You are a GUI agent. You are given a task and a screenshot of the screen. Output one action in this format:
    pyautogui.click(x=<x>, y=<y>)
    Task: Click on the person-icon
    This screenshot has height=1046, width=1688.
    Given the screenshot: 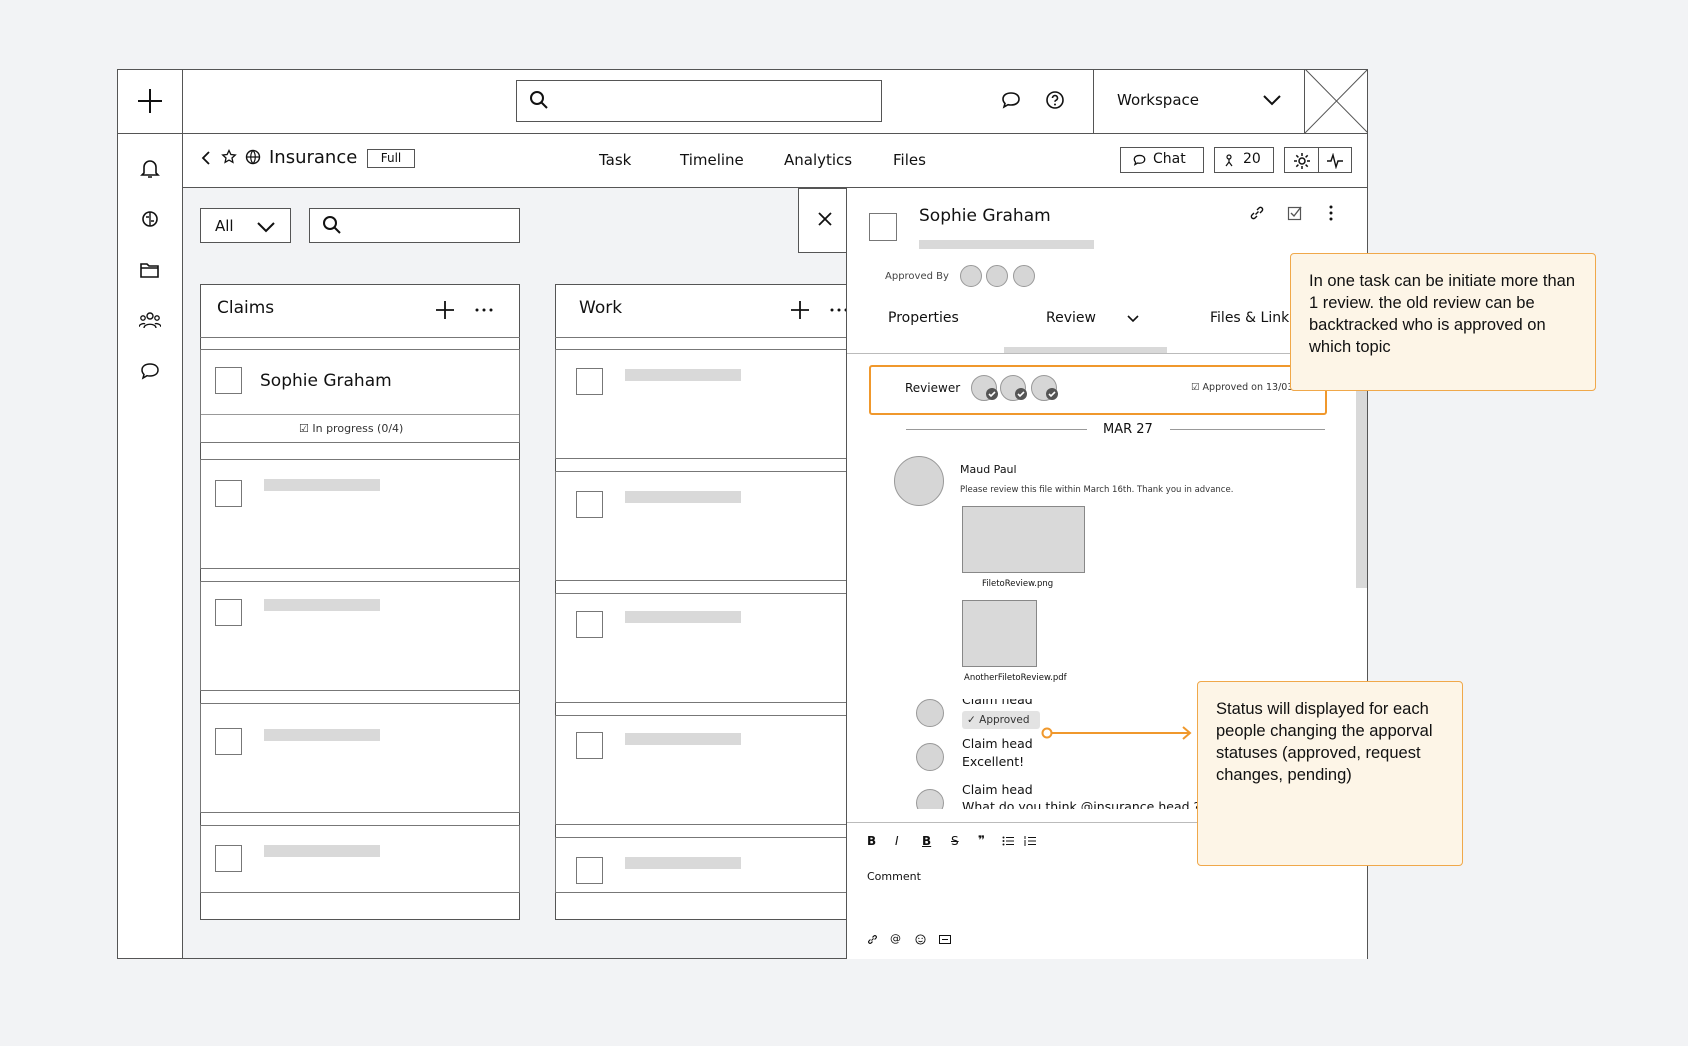 What is the action you would take?
    pyautogui.click(x=1229, y=160)
    